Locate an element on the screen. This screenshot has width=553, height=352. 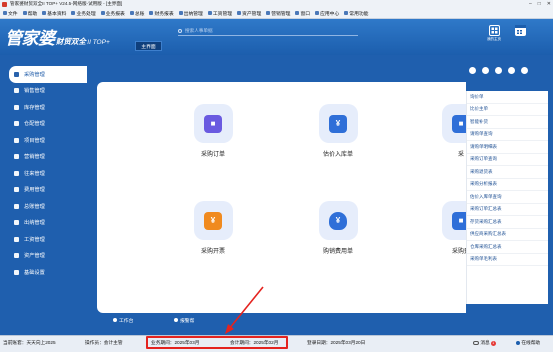
sidebar-item-inventory: 库存管理 is located at coordinates (48, 107).